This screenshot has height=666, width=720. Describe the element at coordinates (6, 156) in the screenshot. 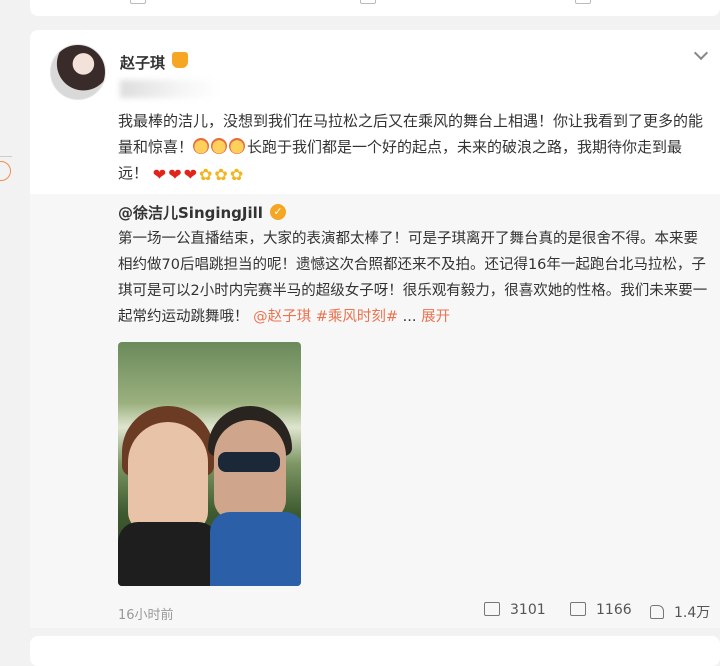

I see `divider` at that location.